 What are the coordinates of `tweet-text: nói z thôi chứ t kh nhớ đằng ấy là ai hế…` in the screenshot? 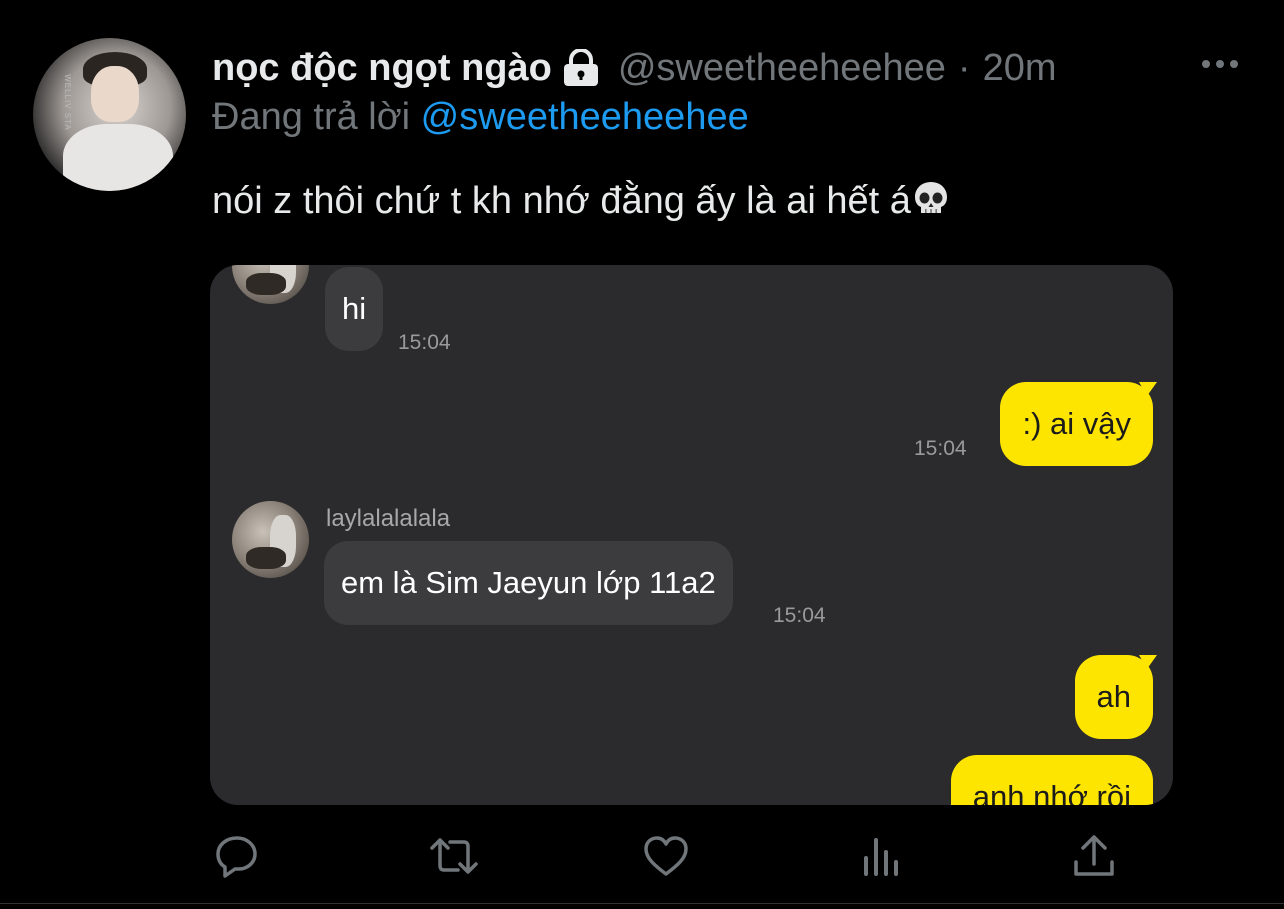 It's located at (581, 201).